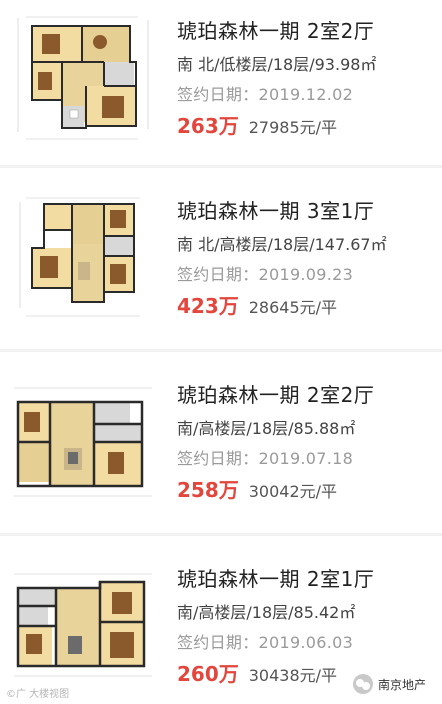 The width and height of the screenshot is (442, 704). Describe the element at coordinates (282, 244) in the screenshot. I see `listing-meta: 南 北/高楼层/18层/147.67㎡` at that location.